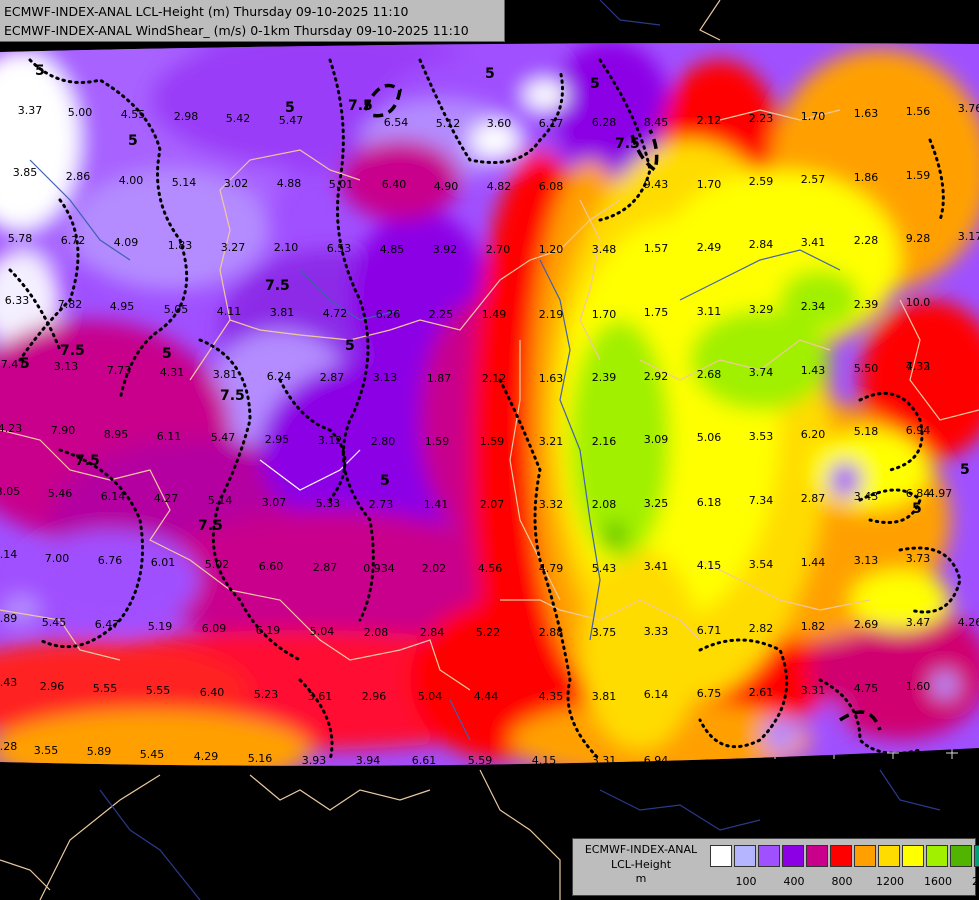  What do you see at coordinates (761, 181) in the screenshot?
I see `station-value: 2.59` at bounding box center [761, 181].